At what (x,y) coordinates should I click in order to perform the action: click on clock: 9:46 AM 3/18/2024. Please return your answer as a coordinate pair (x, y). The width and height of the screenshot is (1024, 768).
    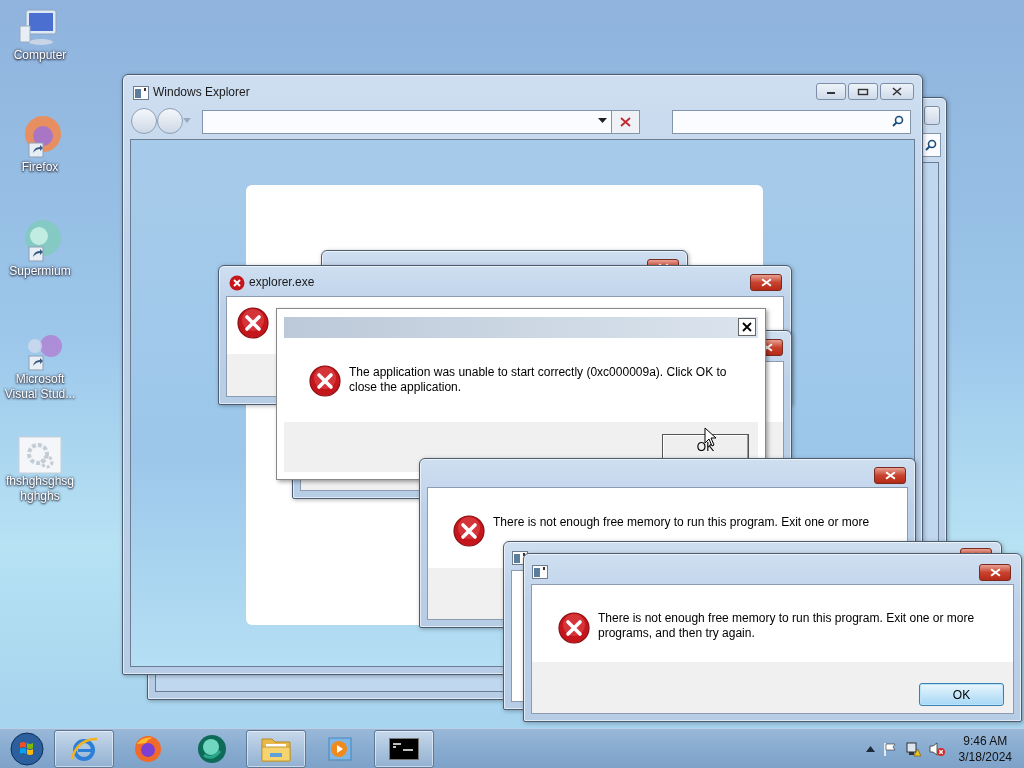
    Looking at the image, I should click on (982, 748).